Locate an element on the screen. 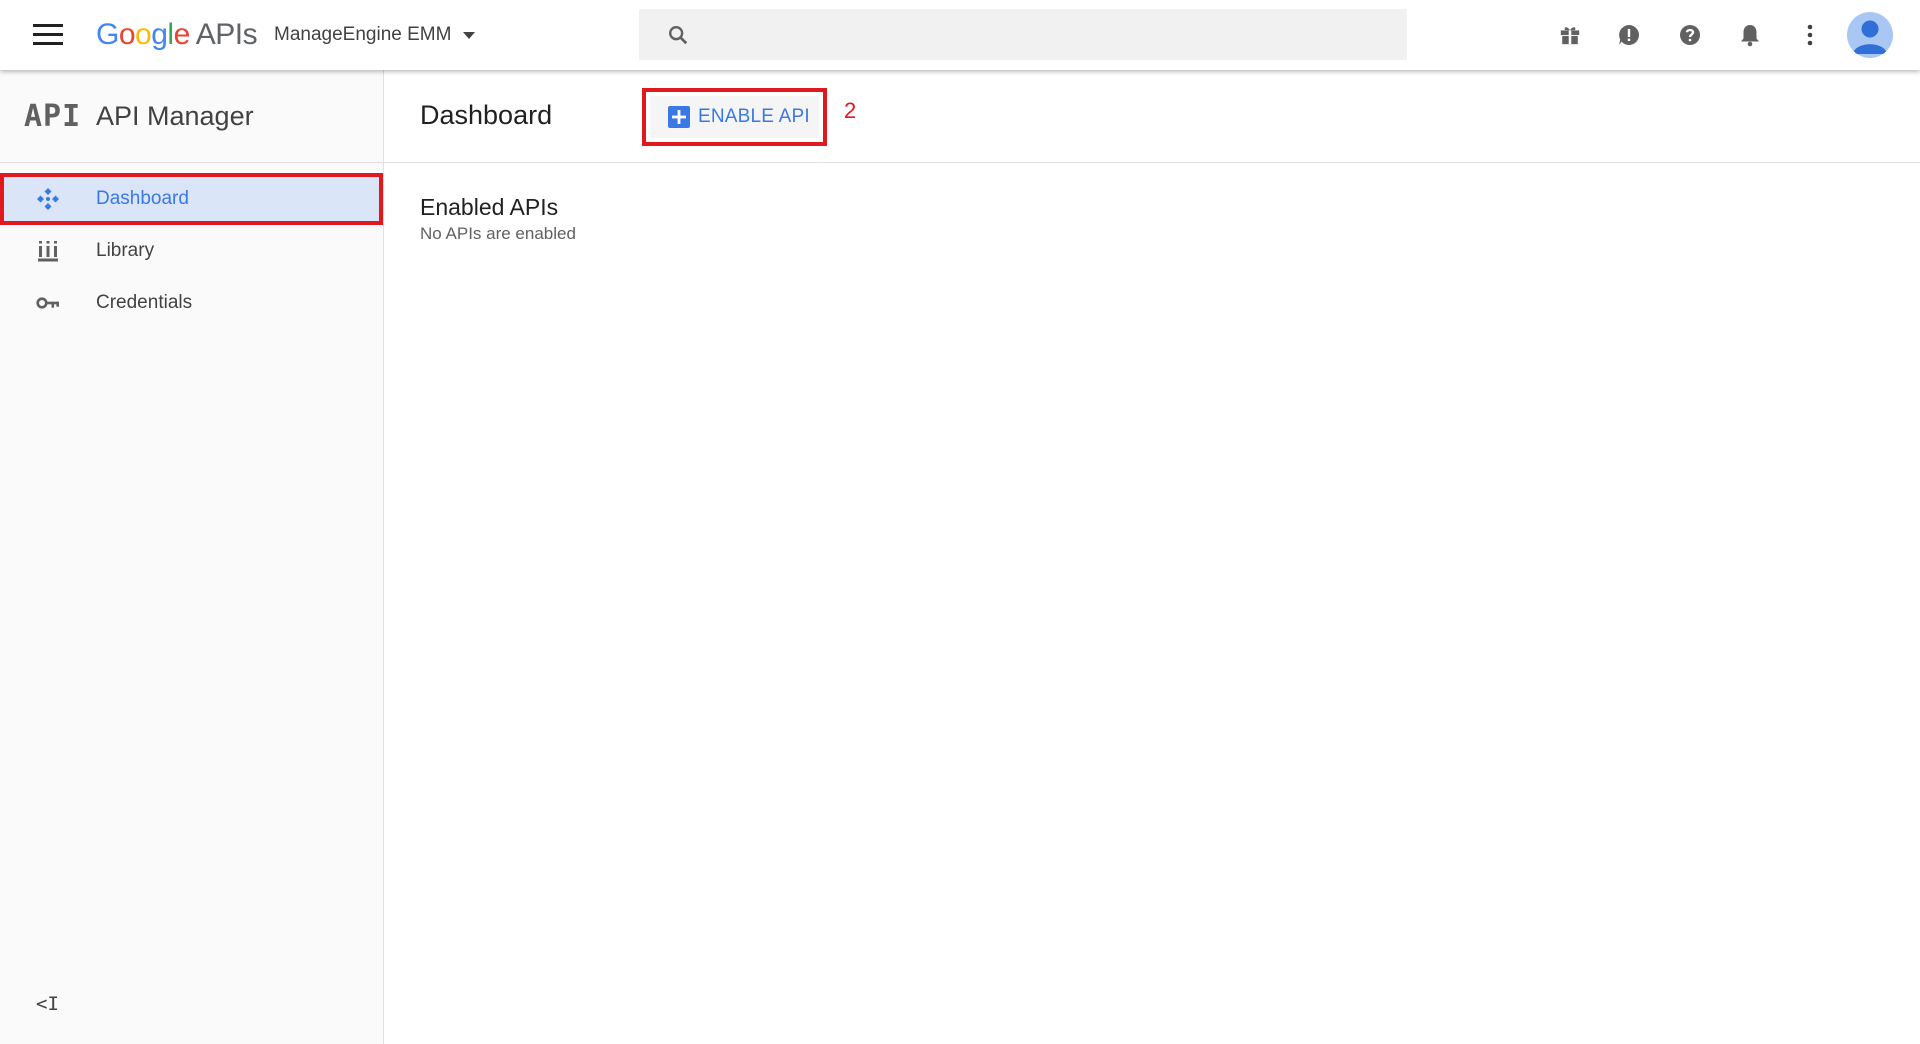 This screenshot has width=1920, height=1044. sidebar-item-label: Library is located at coordinates (125, 250).